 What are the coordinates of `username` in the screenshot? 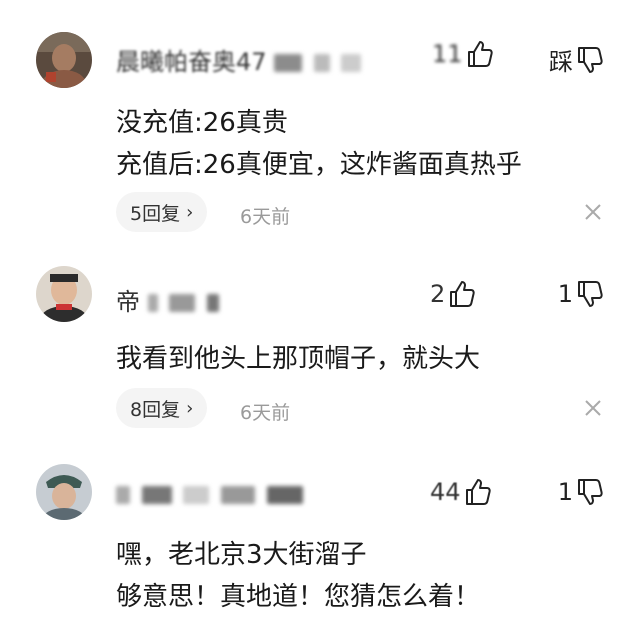 It's located at (211, 494).